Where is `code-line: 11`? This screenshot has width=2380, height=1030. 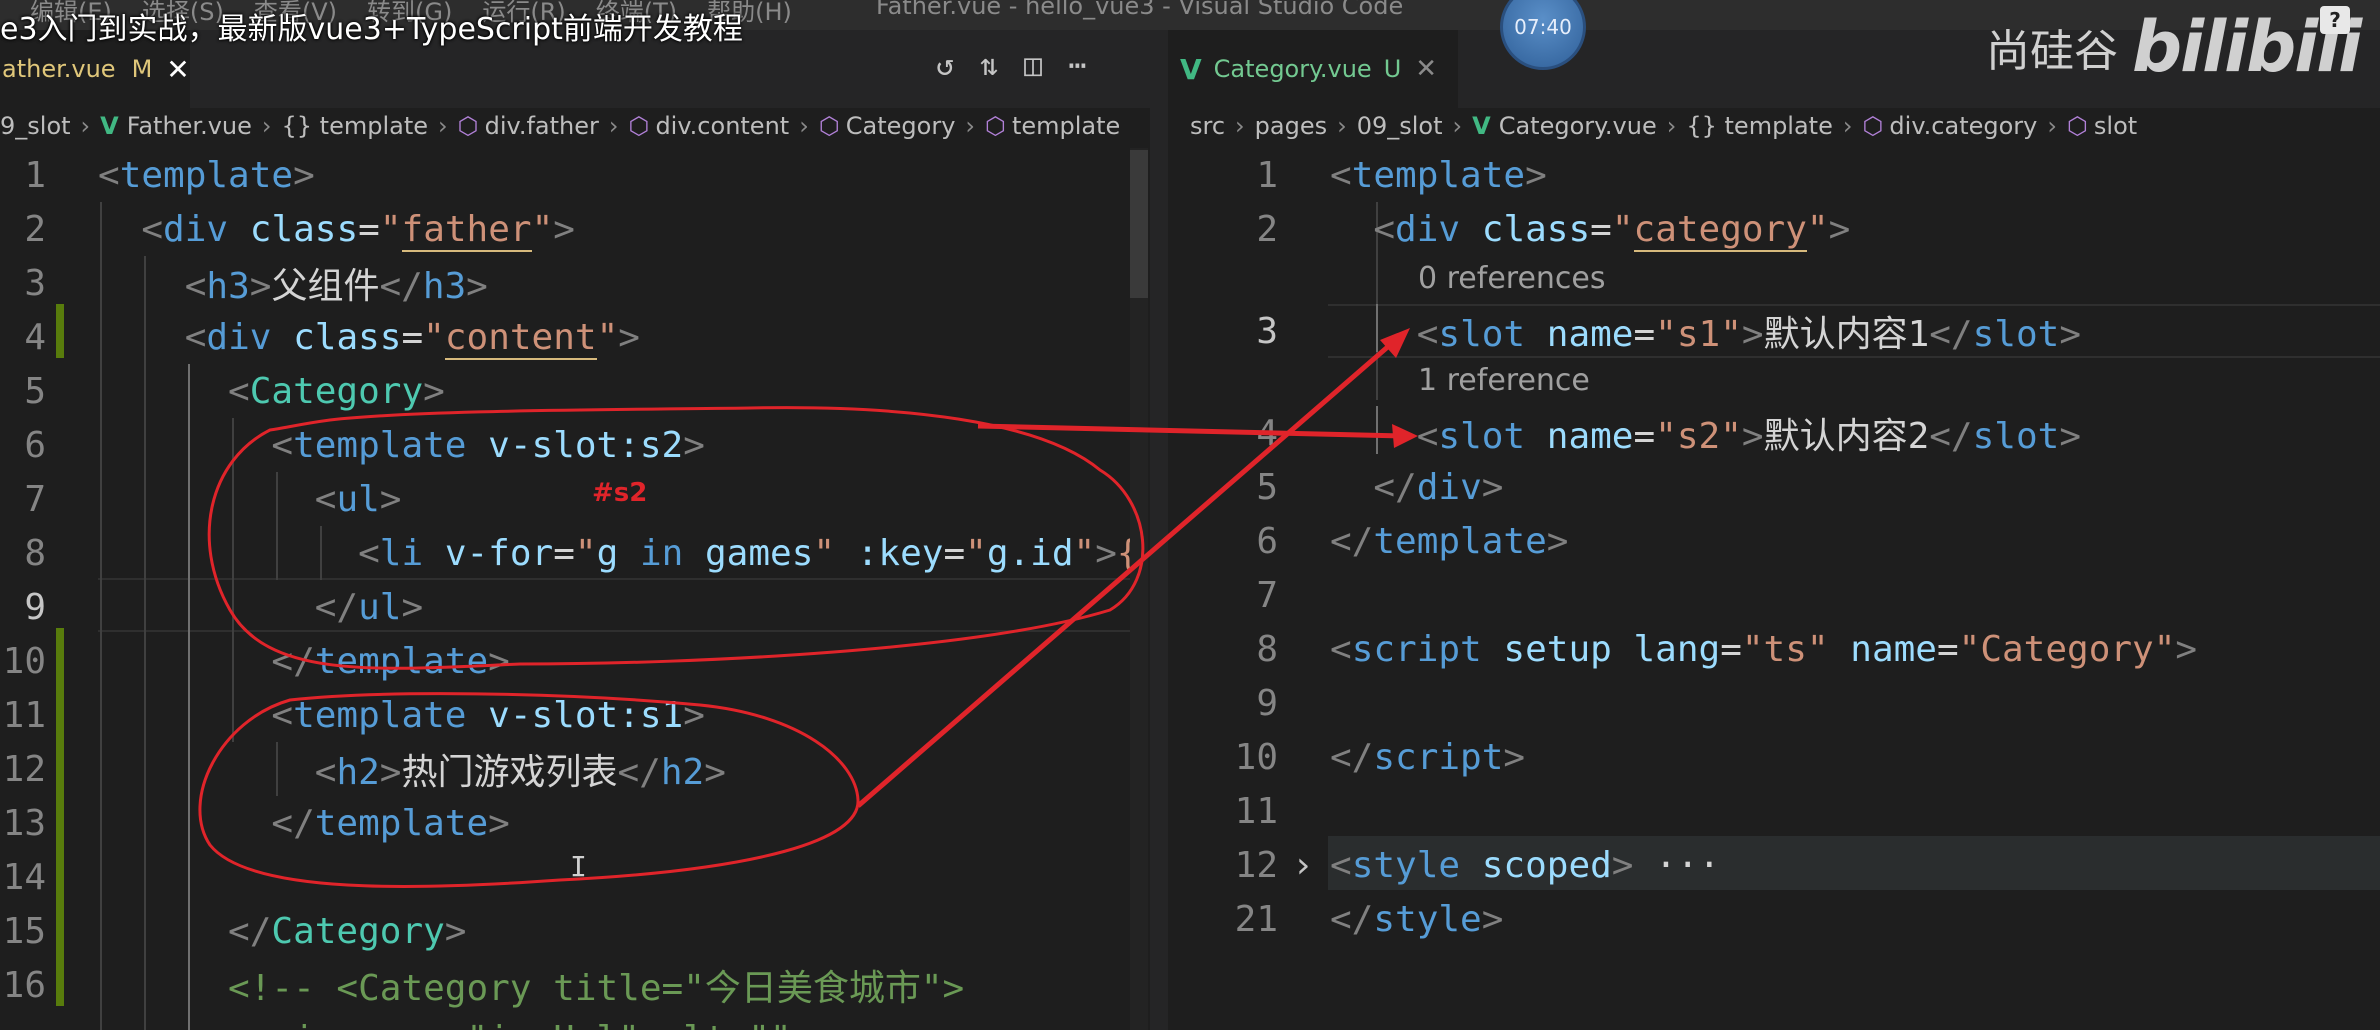
code-line: 11 is located at coordinates (1256, 811).